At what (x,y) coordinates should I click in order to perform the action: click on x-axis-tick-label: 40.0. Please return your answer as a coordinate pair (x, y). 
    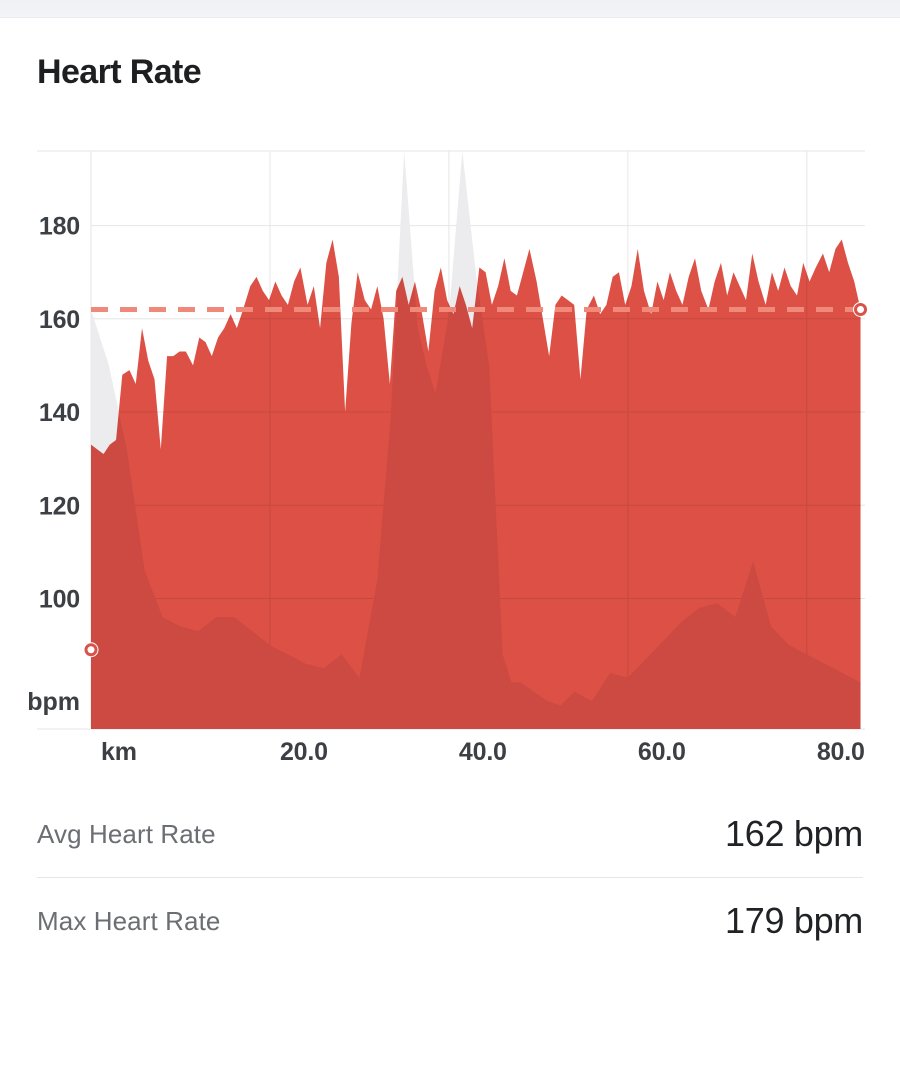
    Looking at the image, I should click on (483, 752).